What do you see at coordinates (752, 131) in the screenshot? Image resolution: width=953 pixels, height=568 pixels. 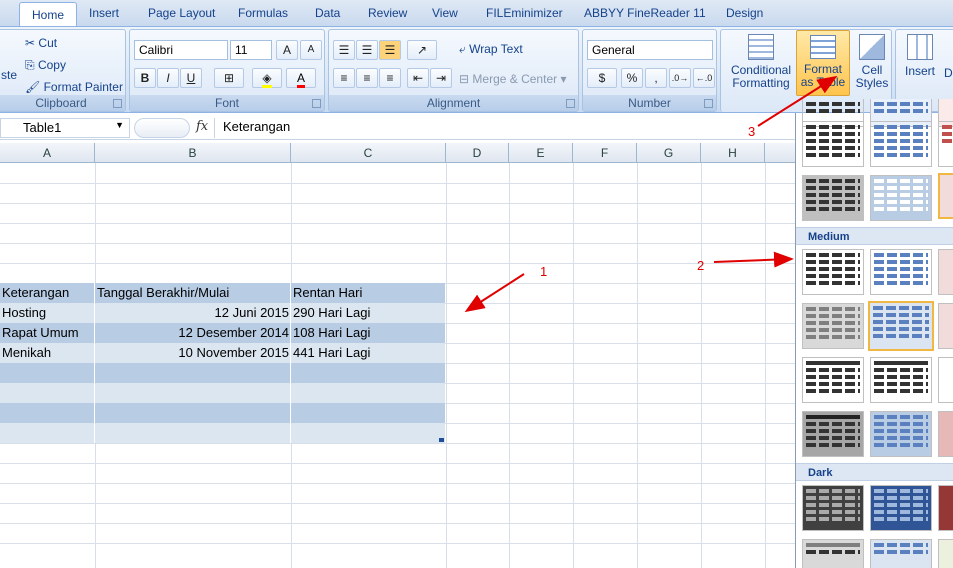 I see `annotation-label-3: 3` at bounding box center [752, 131].